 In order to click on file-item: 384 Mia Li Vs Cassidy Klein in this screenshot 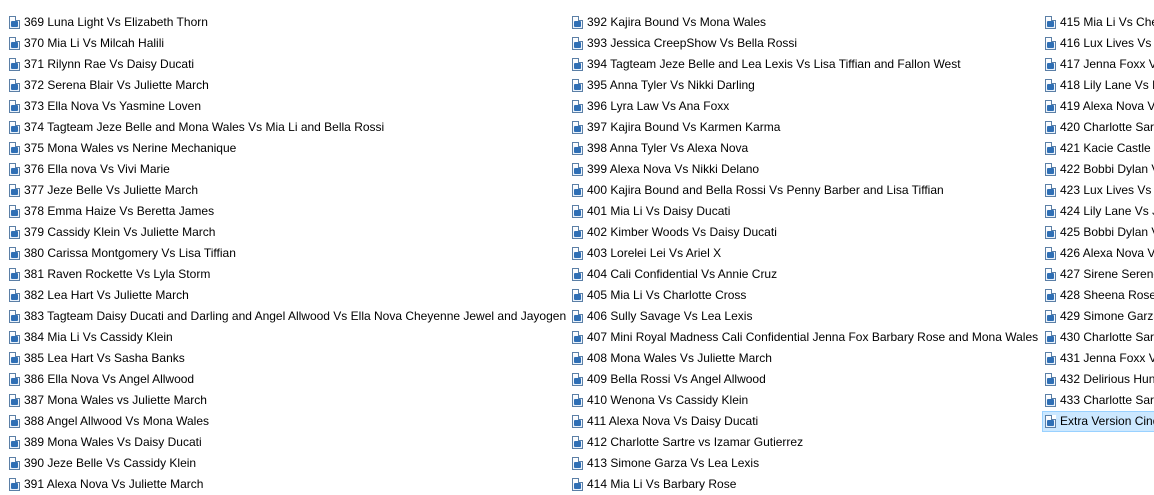, I will do `click(284, 337)`.